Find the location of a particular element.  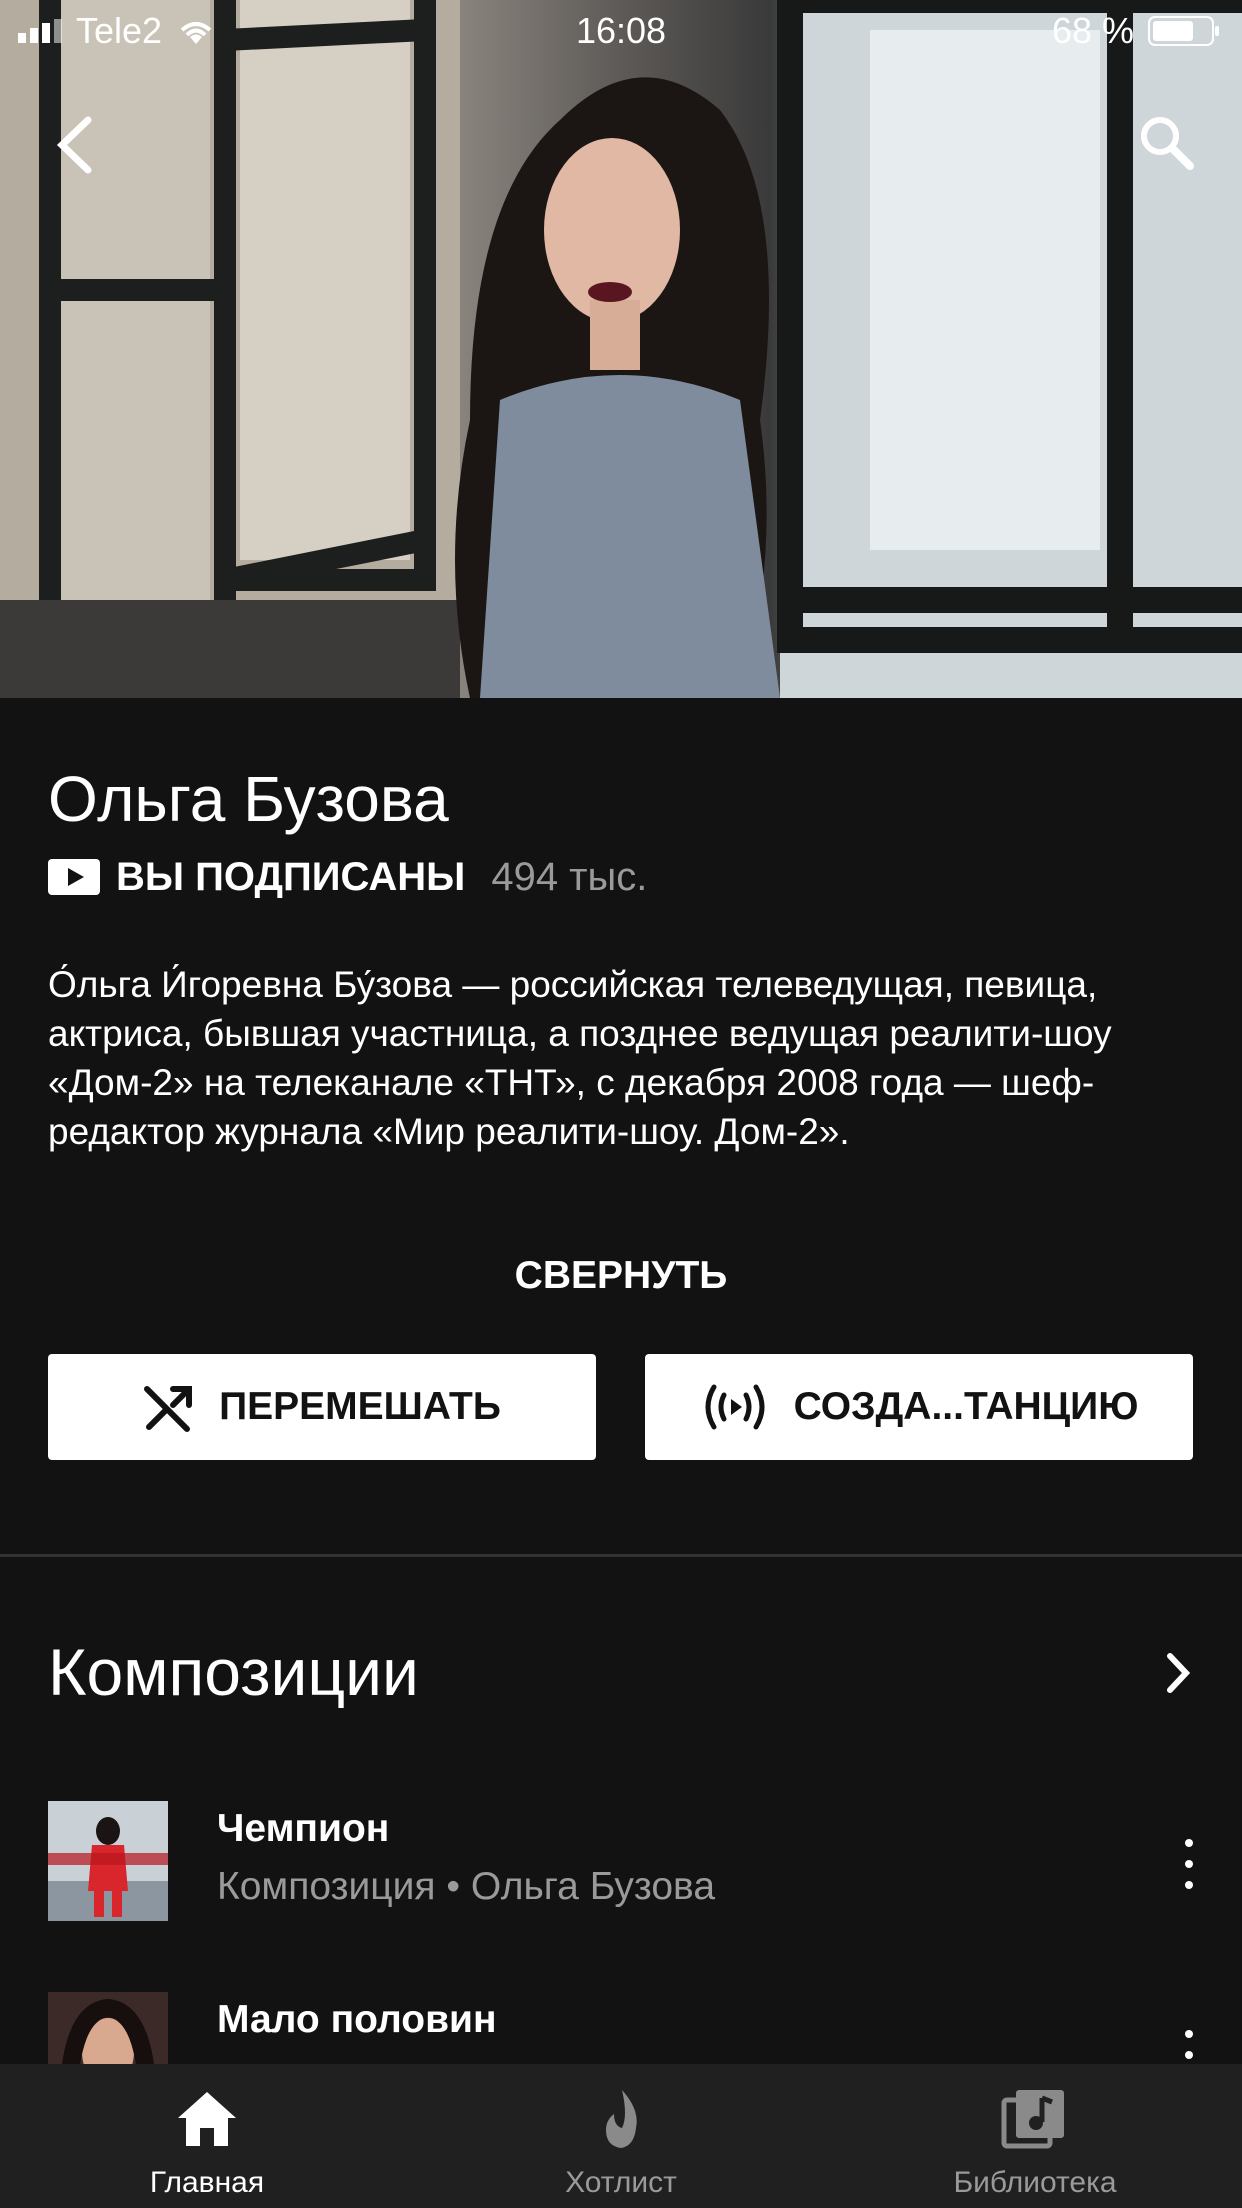

subscribe-button: ВЫ ПОДПИСАНЫ is located at coordinates (290, 877).